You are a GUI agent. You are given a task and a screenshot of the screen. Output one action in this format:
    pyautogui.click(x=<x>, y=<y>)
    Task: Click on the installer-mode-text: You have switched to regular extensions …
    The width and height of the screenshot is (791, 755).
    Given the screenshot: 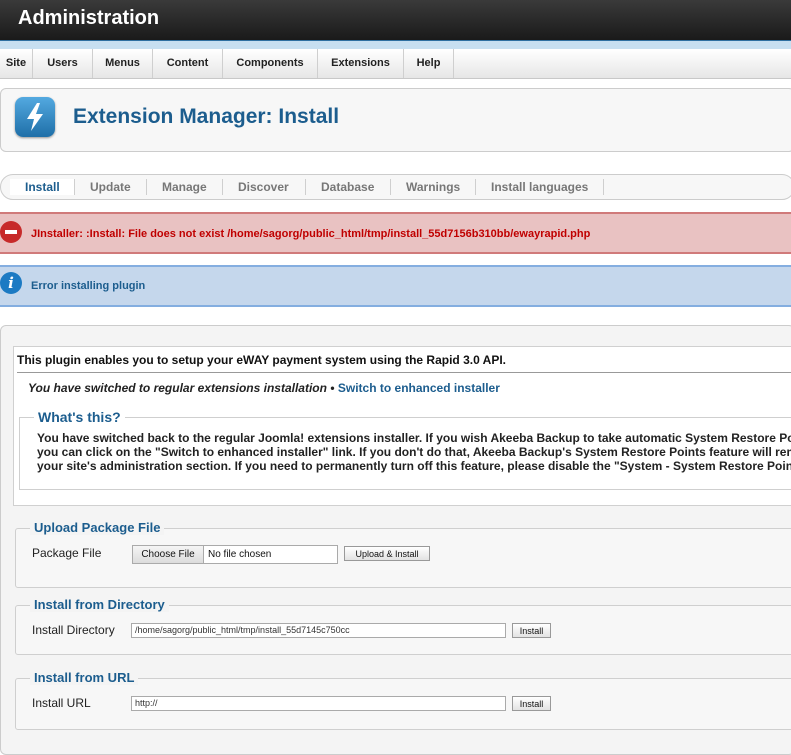 What is the action you would take?
    pyautogui.click(x=177, y=388)
    